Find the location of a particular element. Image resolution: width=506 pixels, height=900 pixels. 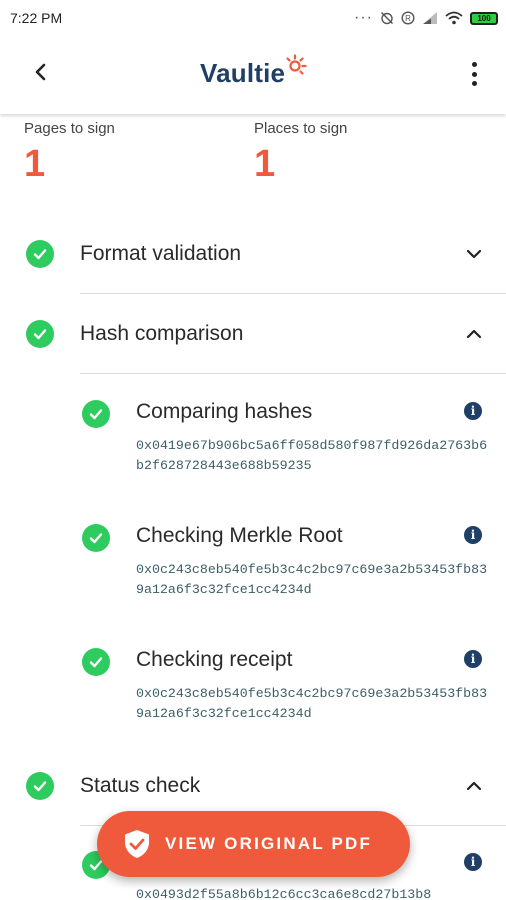

more-options-button is located at coordinates (474, 74).